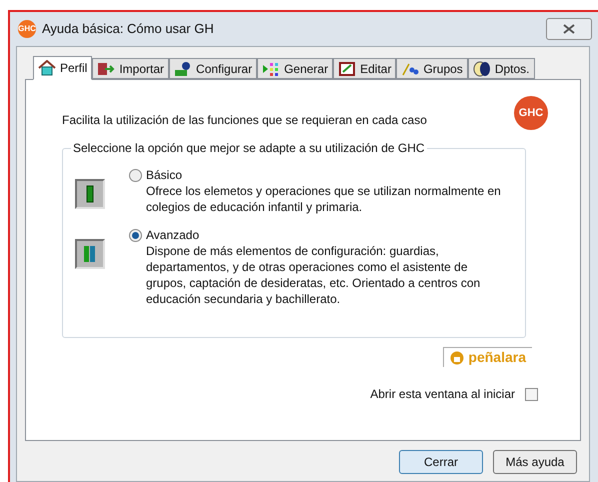 This screenshot has height=482, width=598. What do you see at coordinates (531, 113) in the screenshot?
I see `ghc-logo: GHC` at bounding box center [531, 113].